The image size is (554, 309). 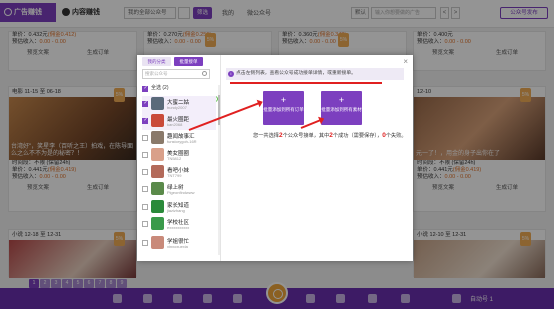 What do you see at coordinates (306, 83) in the screenshot?
I see `highlight-underline` at bounding box center [306, 83].